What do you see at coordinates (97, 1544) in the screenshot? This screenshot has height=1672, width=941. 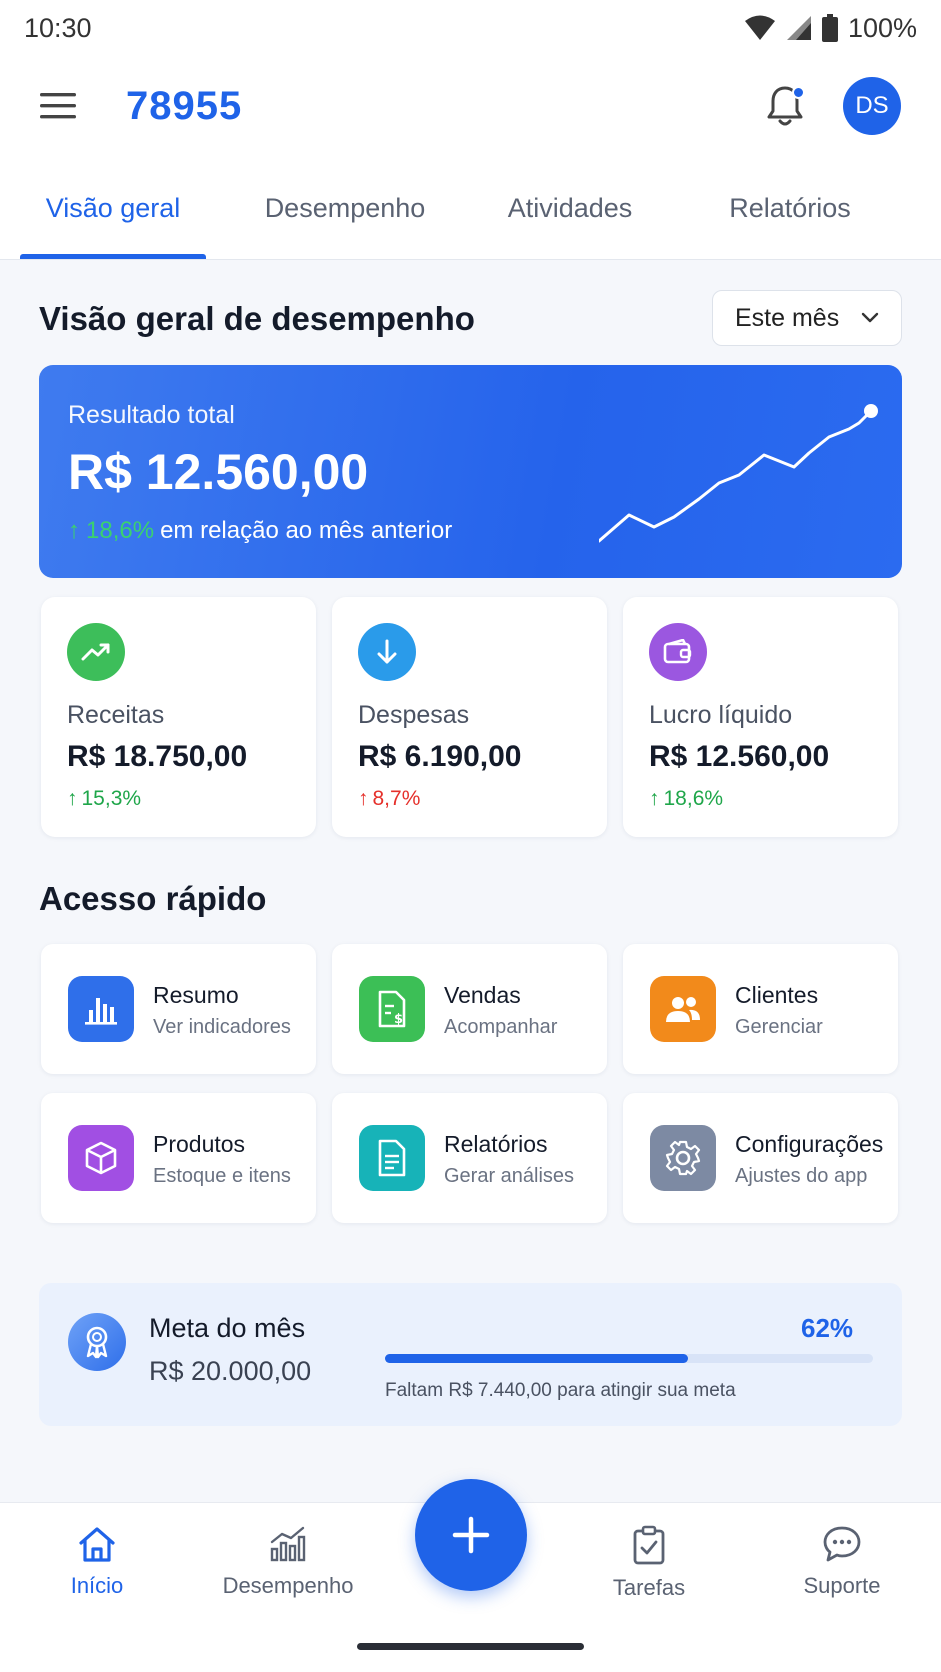 I see `home-icon` at bounding box center [97, 1544].